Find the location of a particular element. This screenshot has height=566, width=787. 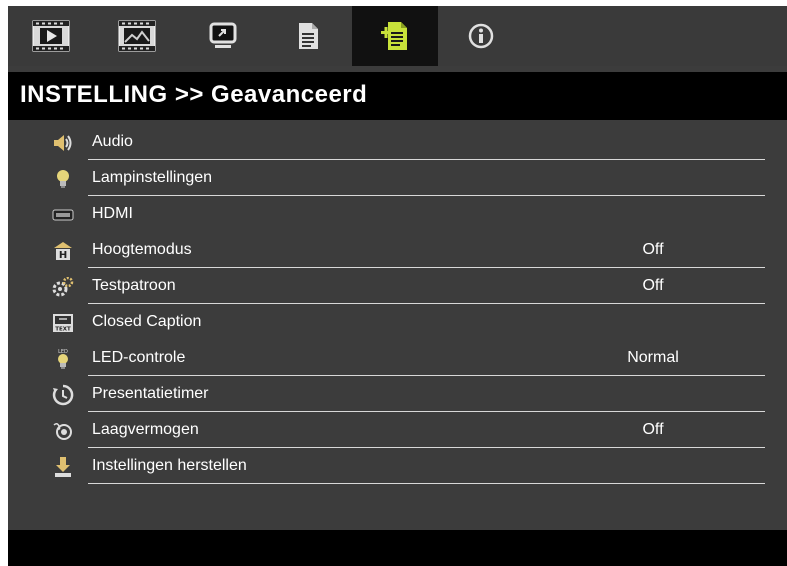

title-bar: INSTELLING >> Geavanceerd is located at coordinates (397, 96).